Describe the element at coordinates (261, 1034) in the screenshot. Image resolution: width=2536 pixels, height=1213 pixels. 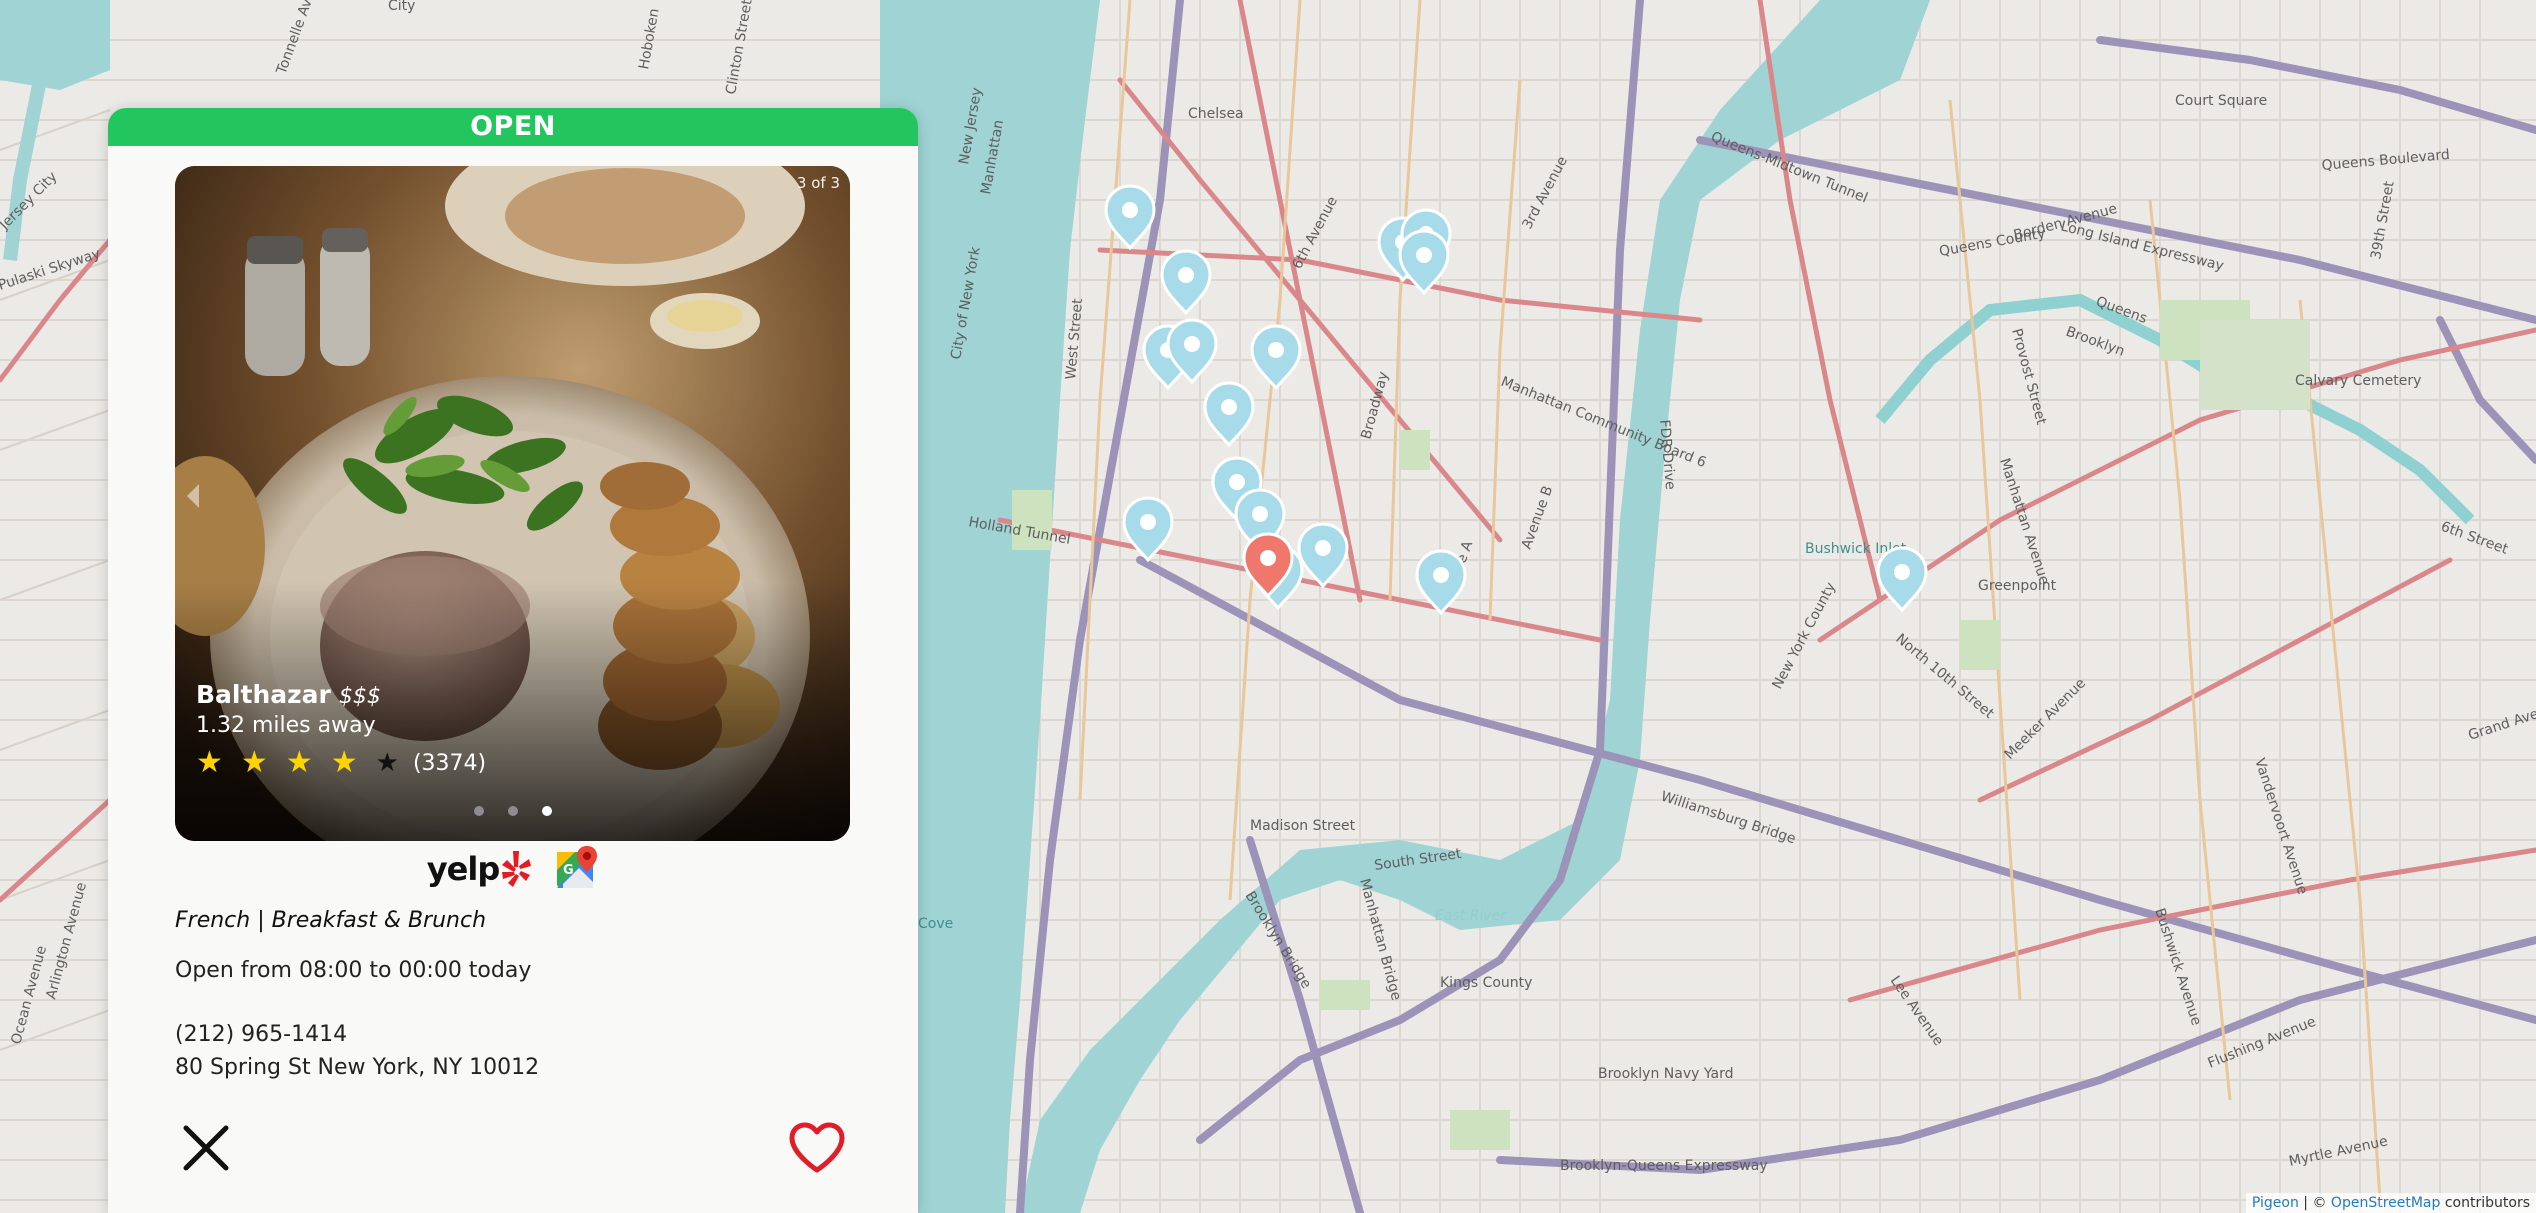
I see `phone-number: (212) 965-1414` at that location.